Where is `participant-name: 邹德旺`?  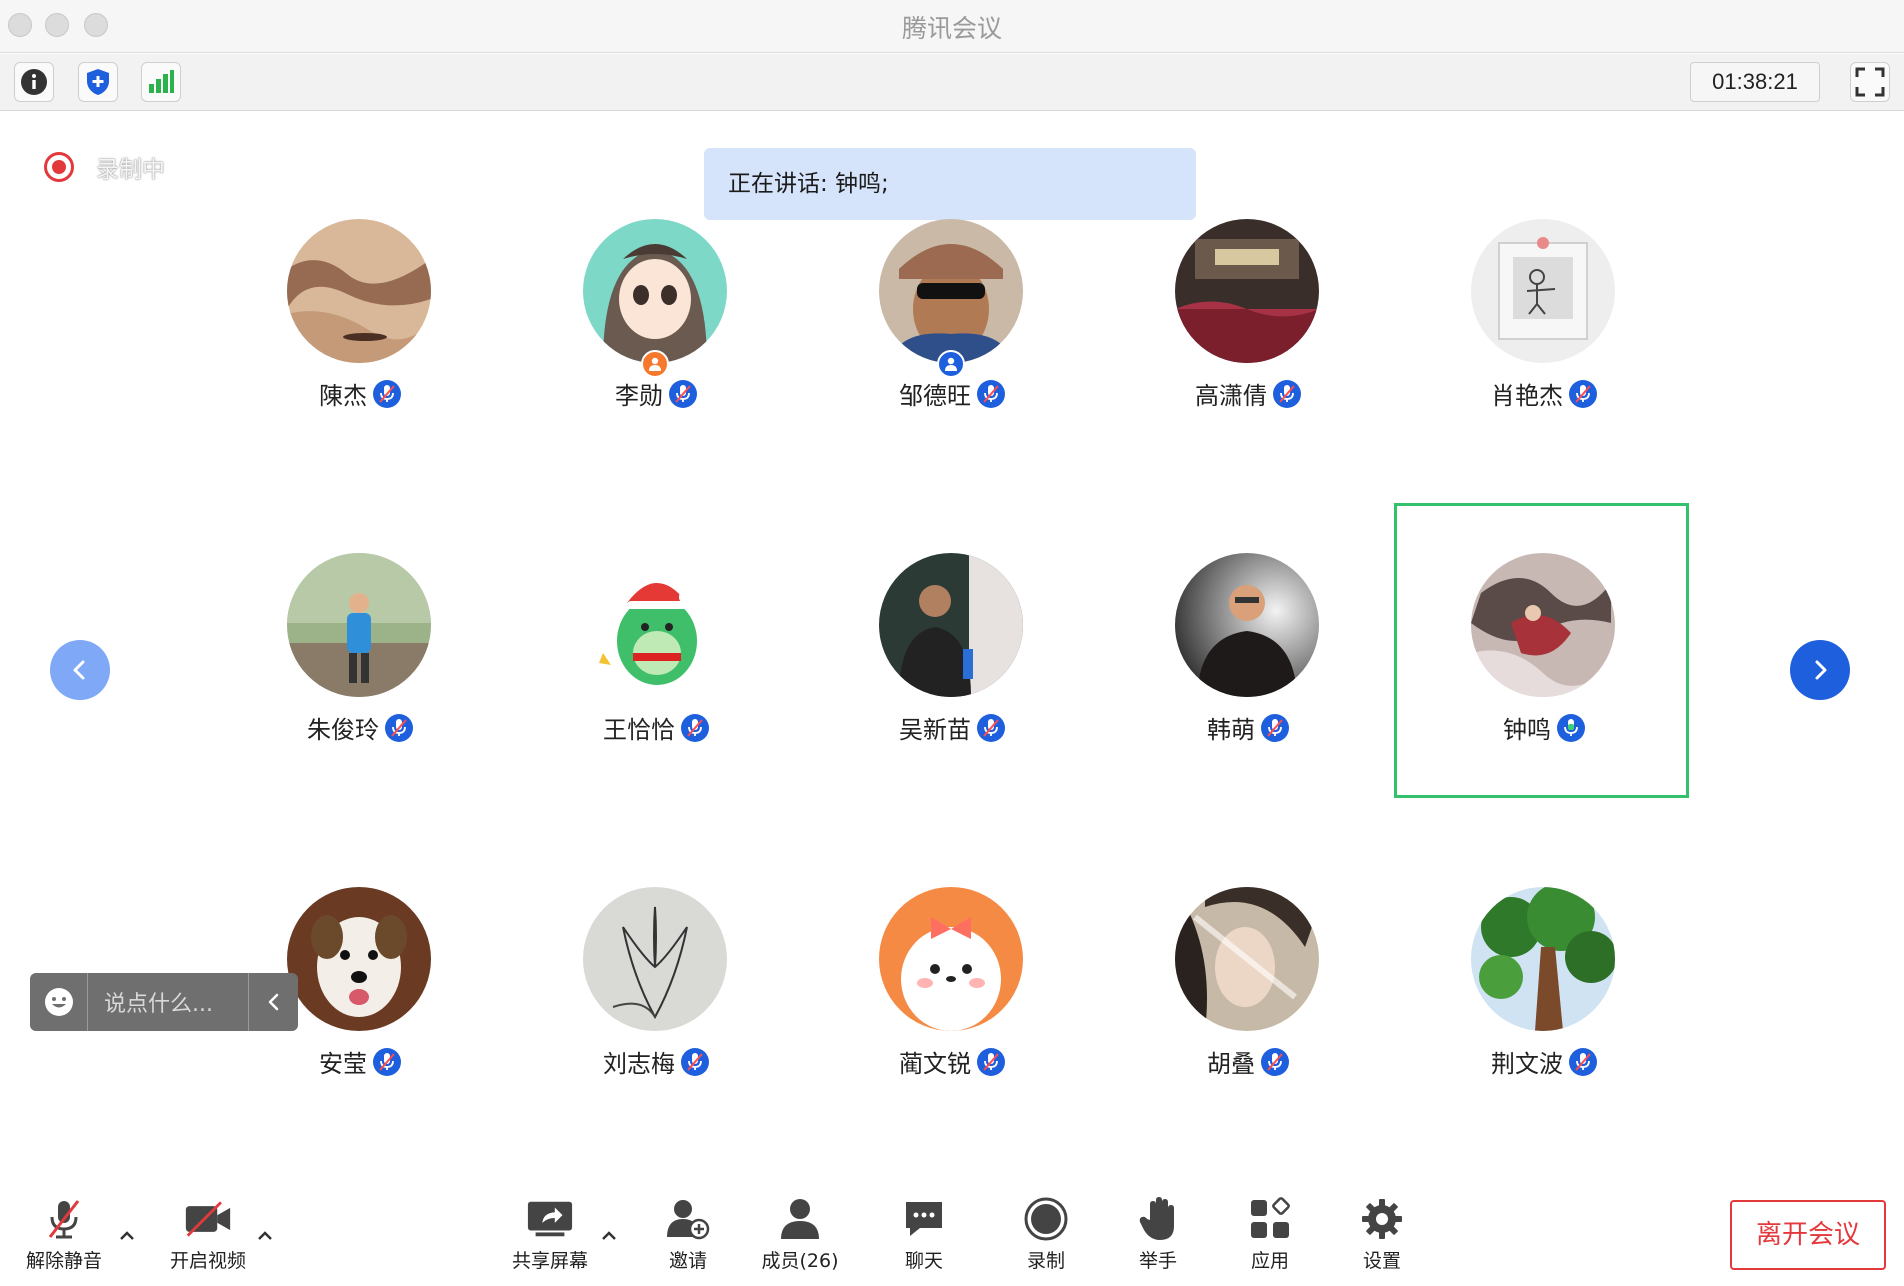 participant-name: 邹德旺 is located at coordinates (935, 396).